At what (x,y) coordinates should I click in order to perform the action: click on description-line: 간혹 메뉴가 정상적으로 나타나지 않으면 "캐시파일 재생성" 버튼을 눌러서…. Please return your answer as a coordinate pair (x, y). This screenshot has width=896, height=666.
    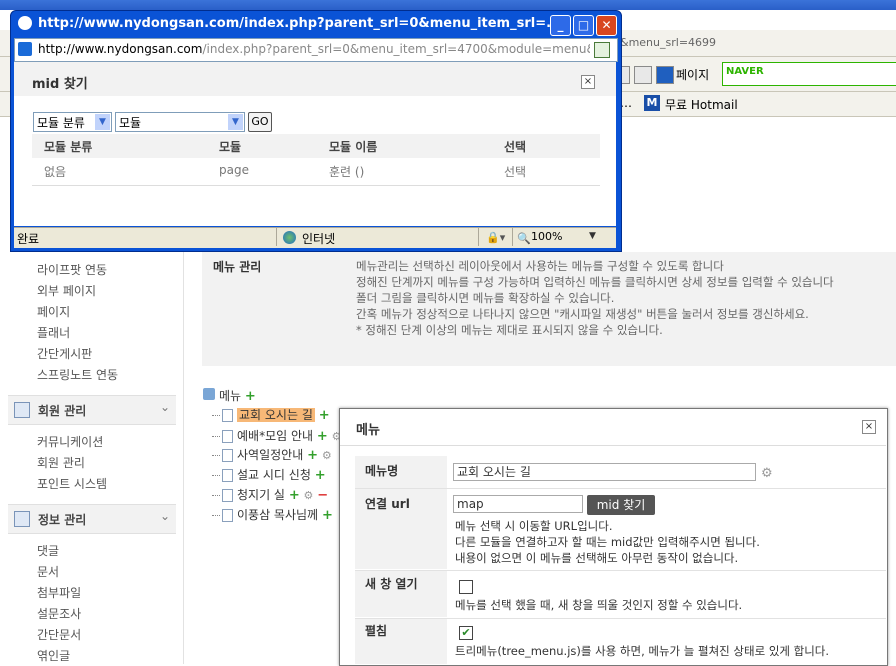
    Looking at the image, I should click on (582, 314).